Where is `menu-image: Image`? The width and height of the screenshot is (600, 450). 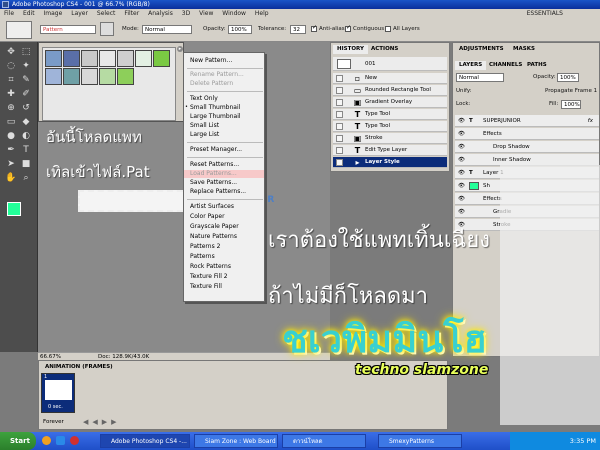
menu-image: Image is located at coordinates (53, 13).